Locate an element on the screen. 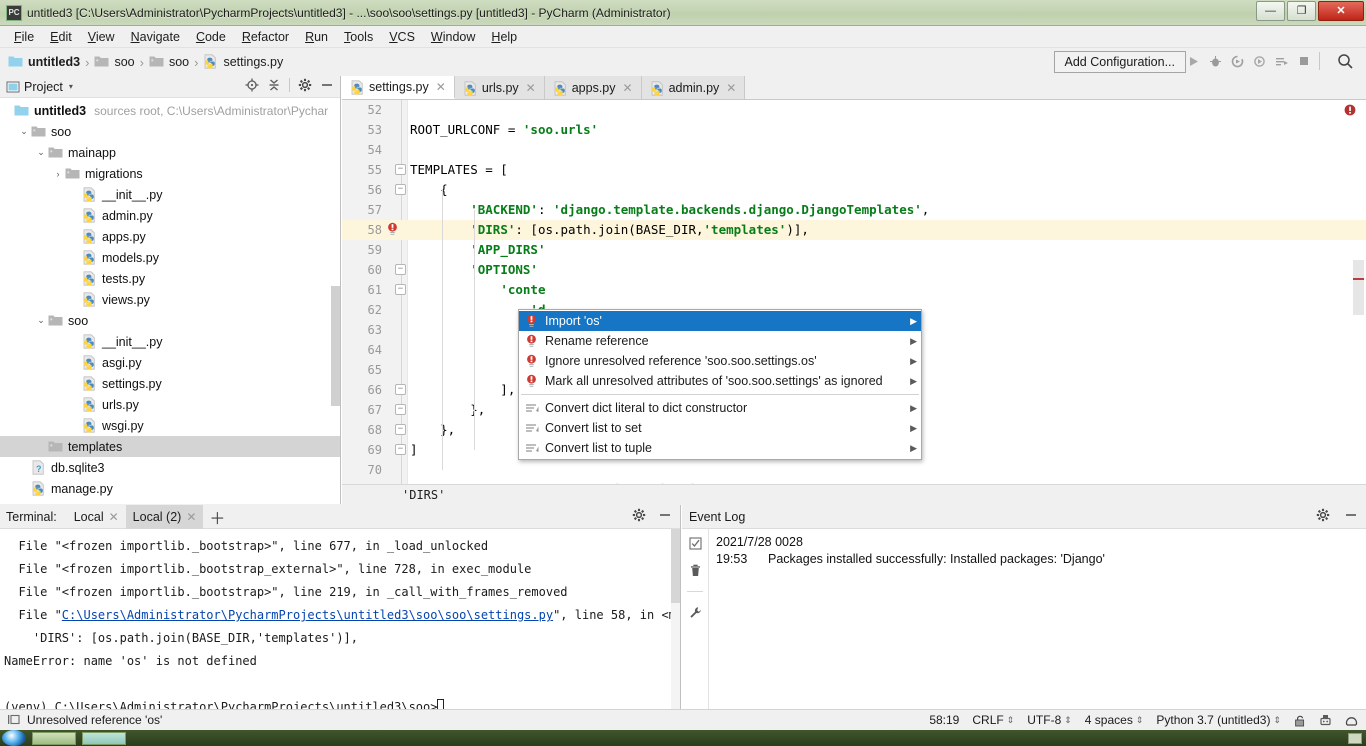 This screenshot has width=1366, height=746. tree-item-migrations: › migrations is located at coordinates (170, 173).